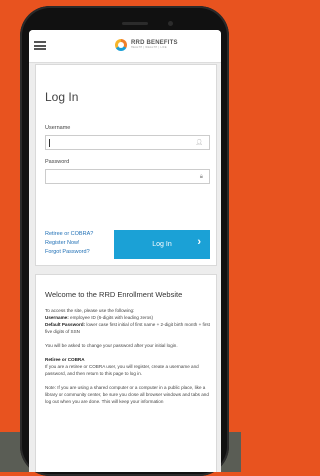 The image size is (320, 476). What do you see at coordinates (69, 252) in the screenshot?
I see `forgot-password-link: Forgot Password?` at bounding box center [69, 252].